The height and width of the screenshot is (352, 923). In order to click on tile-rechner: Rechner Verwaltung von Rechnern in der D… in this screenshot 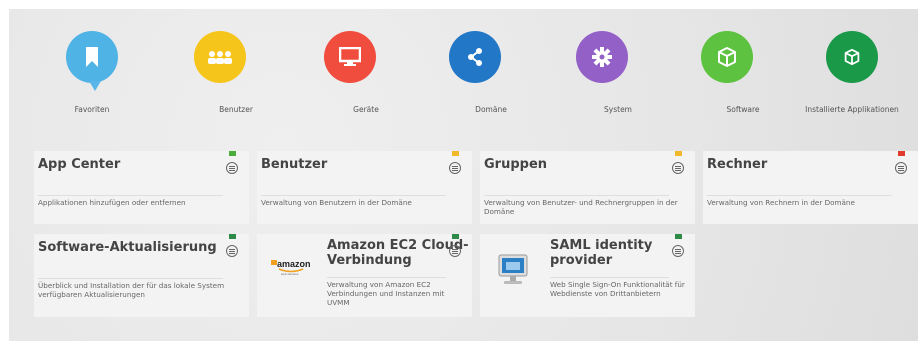, I will do `click(810, 187)`.